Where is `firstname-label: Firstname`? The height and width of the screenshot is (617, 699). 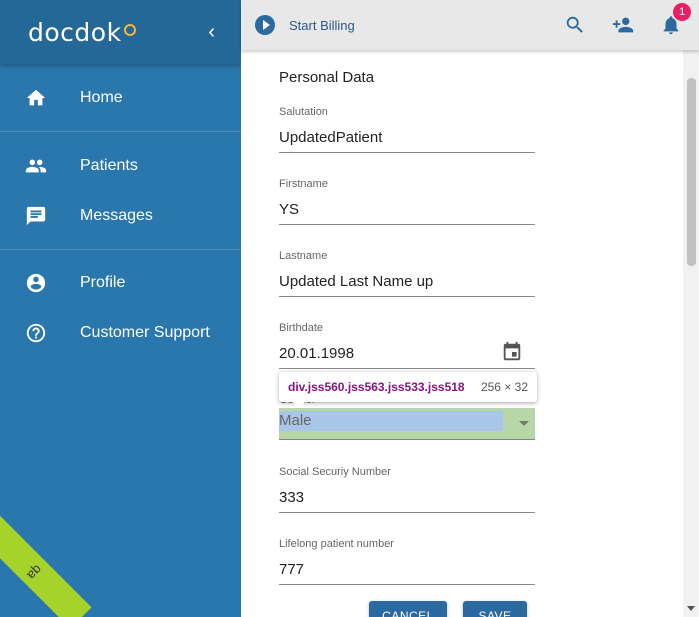
firstname-label: Firstname is located at coordinates (303, 184).